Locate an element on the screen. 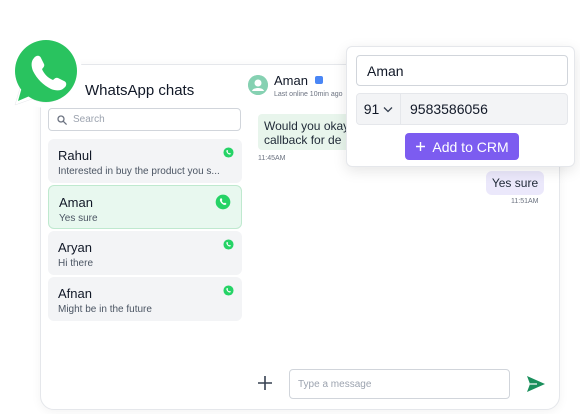  add-to-crm-button: Add to CRM is located at coordinates (462, 146).